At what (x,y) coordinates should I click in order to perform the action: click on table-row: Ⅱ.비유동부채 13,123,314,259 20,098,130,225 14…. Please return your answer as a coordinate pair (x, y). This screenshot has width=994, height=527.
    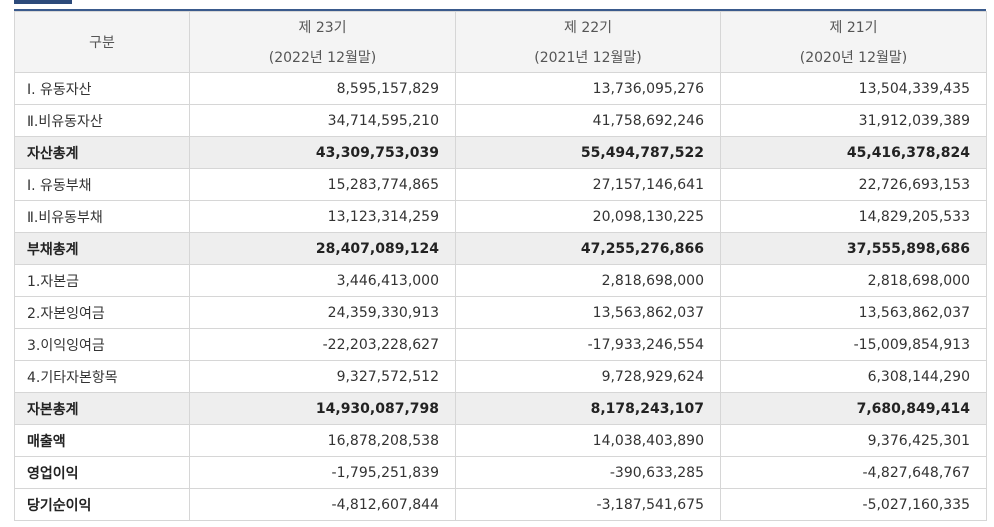
    Looking at the image, I should click on (500, 216).